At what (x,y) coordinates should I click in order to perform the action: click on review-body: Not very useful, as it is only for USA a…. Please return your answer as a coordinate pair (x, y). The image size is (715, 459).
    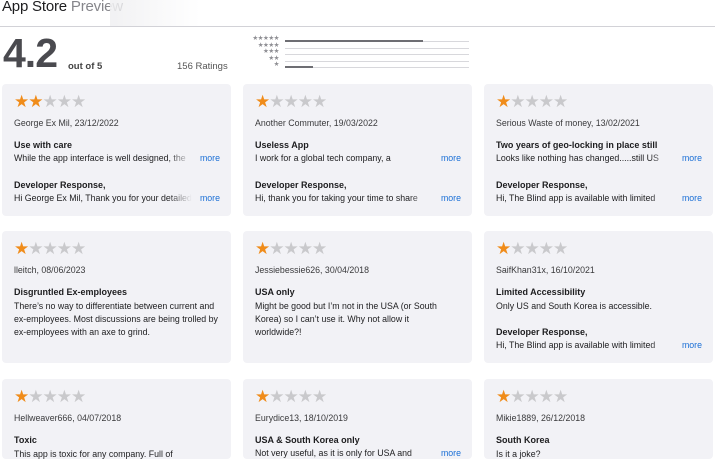
    Looking at the image, I should click on (344, 453).